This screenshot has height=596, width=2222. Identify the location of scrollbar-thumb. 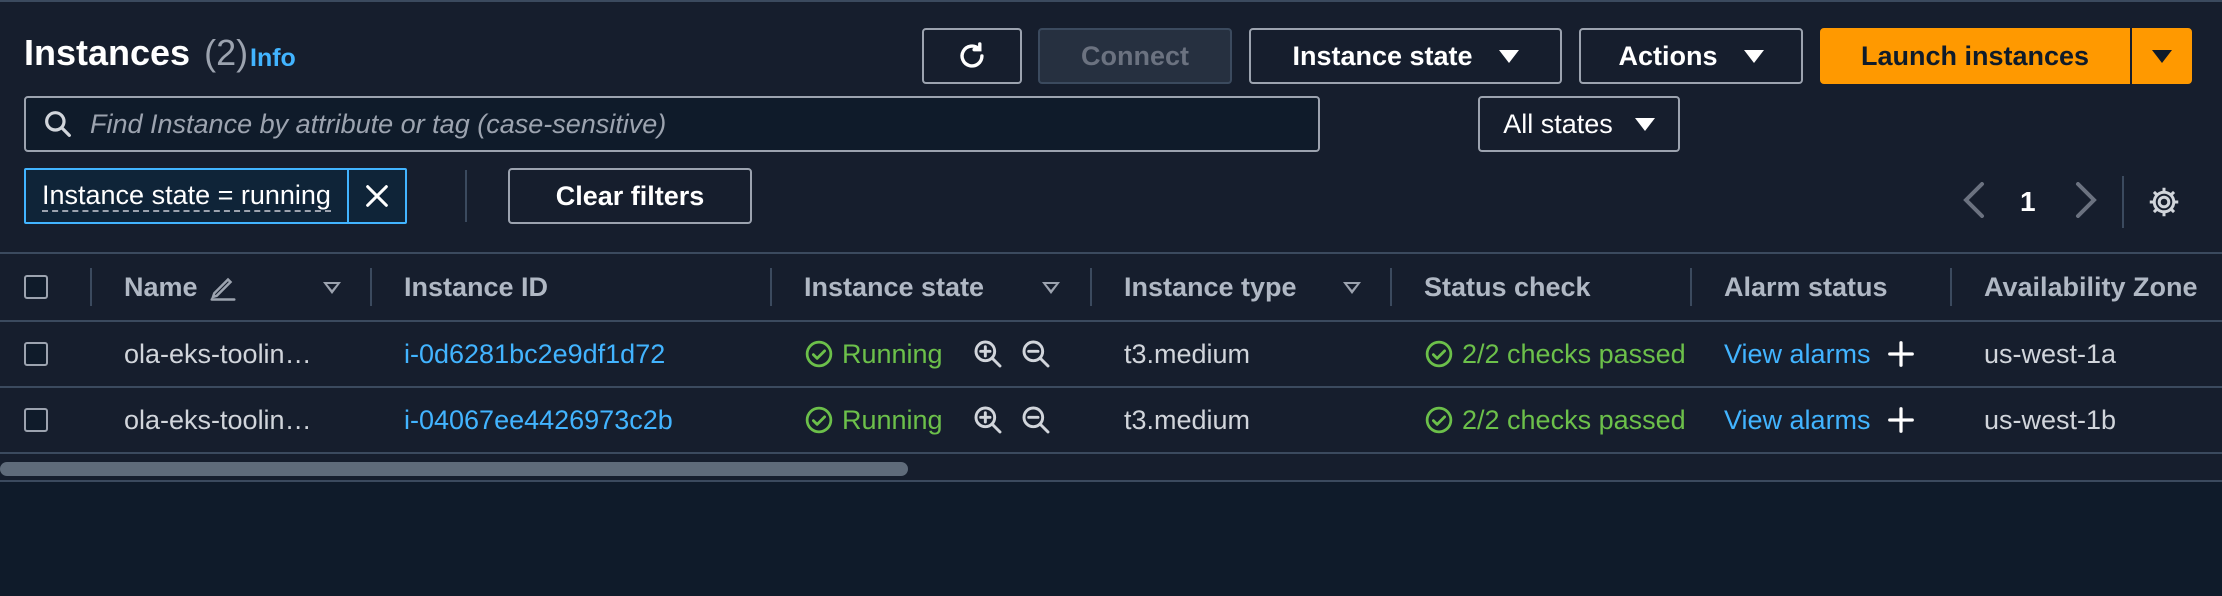
(454, 469).